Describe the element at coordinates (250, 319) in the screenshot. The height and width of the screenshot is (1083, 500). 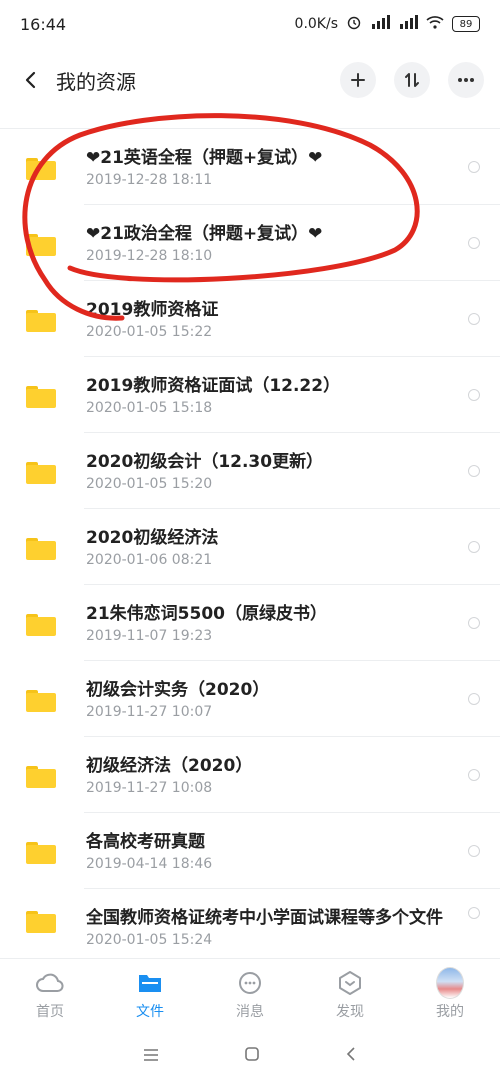
I see `file-row: 2019教师资格证 2020-01-05 15:22` at that location.